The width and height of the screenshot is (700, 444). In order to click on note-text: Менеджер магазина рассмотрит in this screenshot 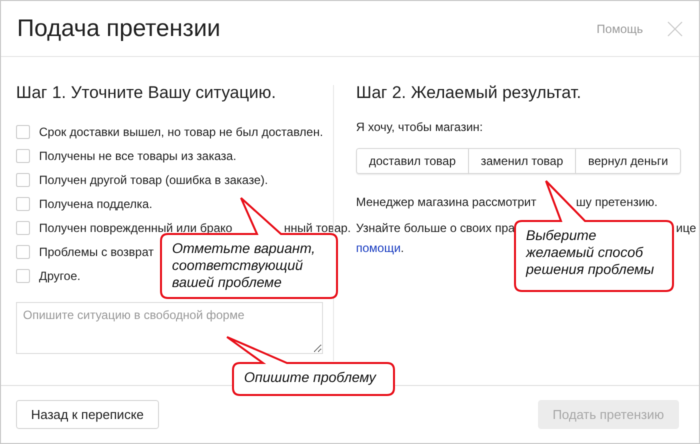, I will do `click(446, 202)`.